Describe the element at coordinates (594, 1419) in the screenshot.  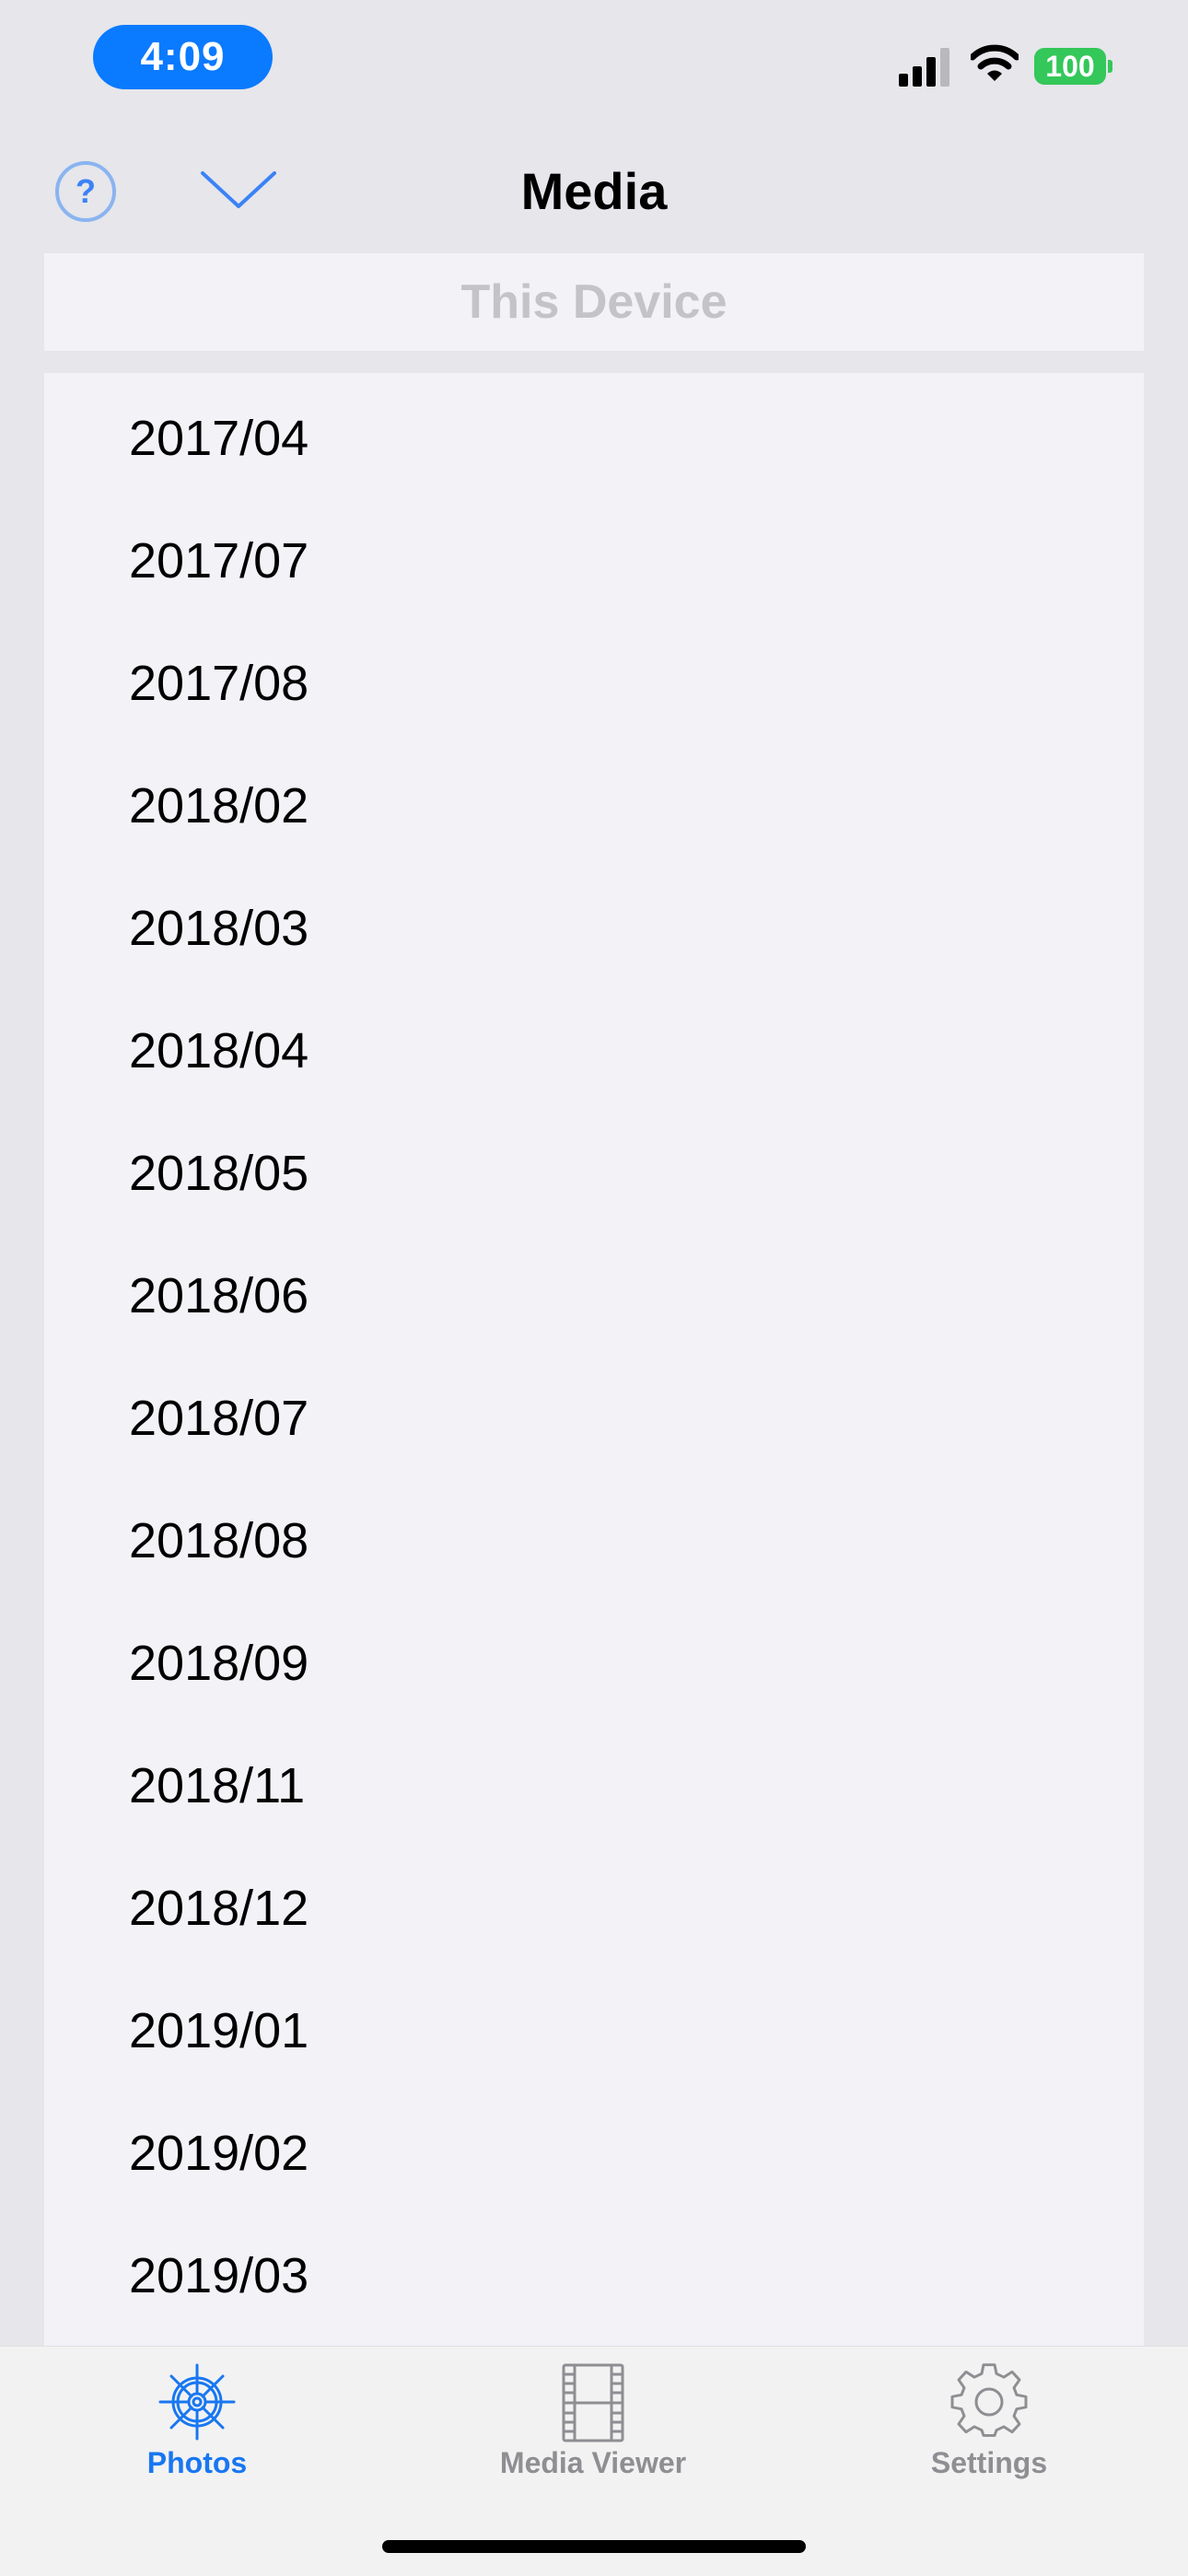
I see `list-item: 2018/07` at that location.